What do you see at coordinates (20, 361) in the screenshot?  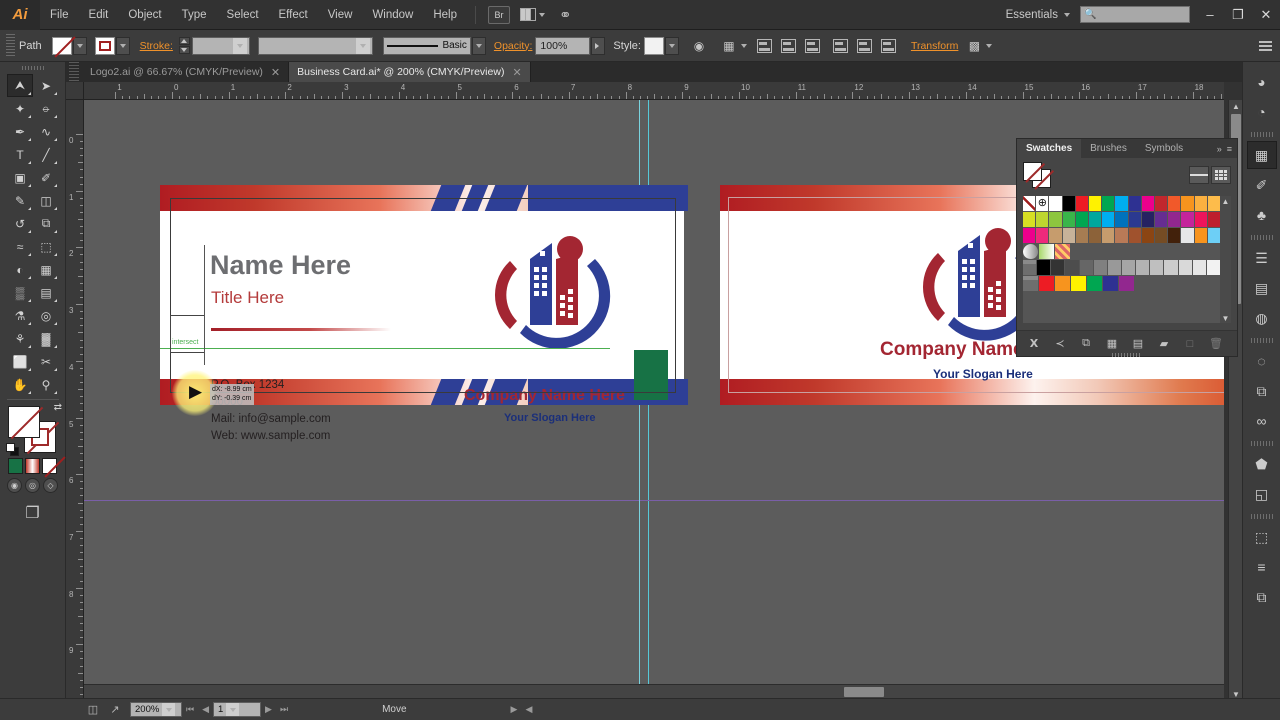 I see `artboard-tool-icon: ⬜` at bounding box center [20, 361].